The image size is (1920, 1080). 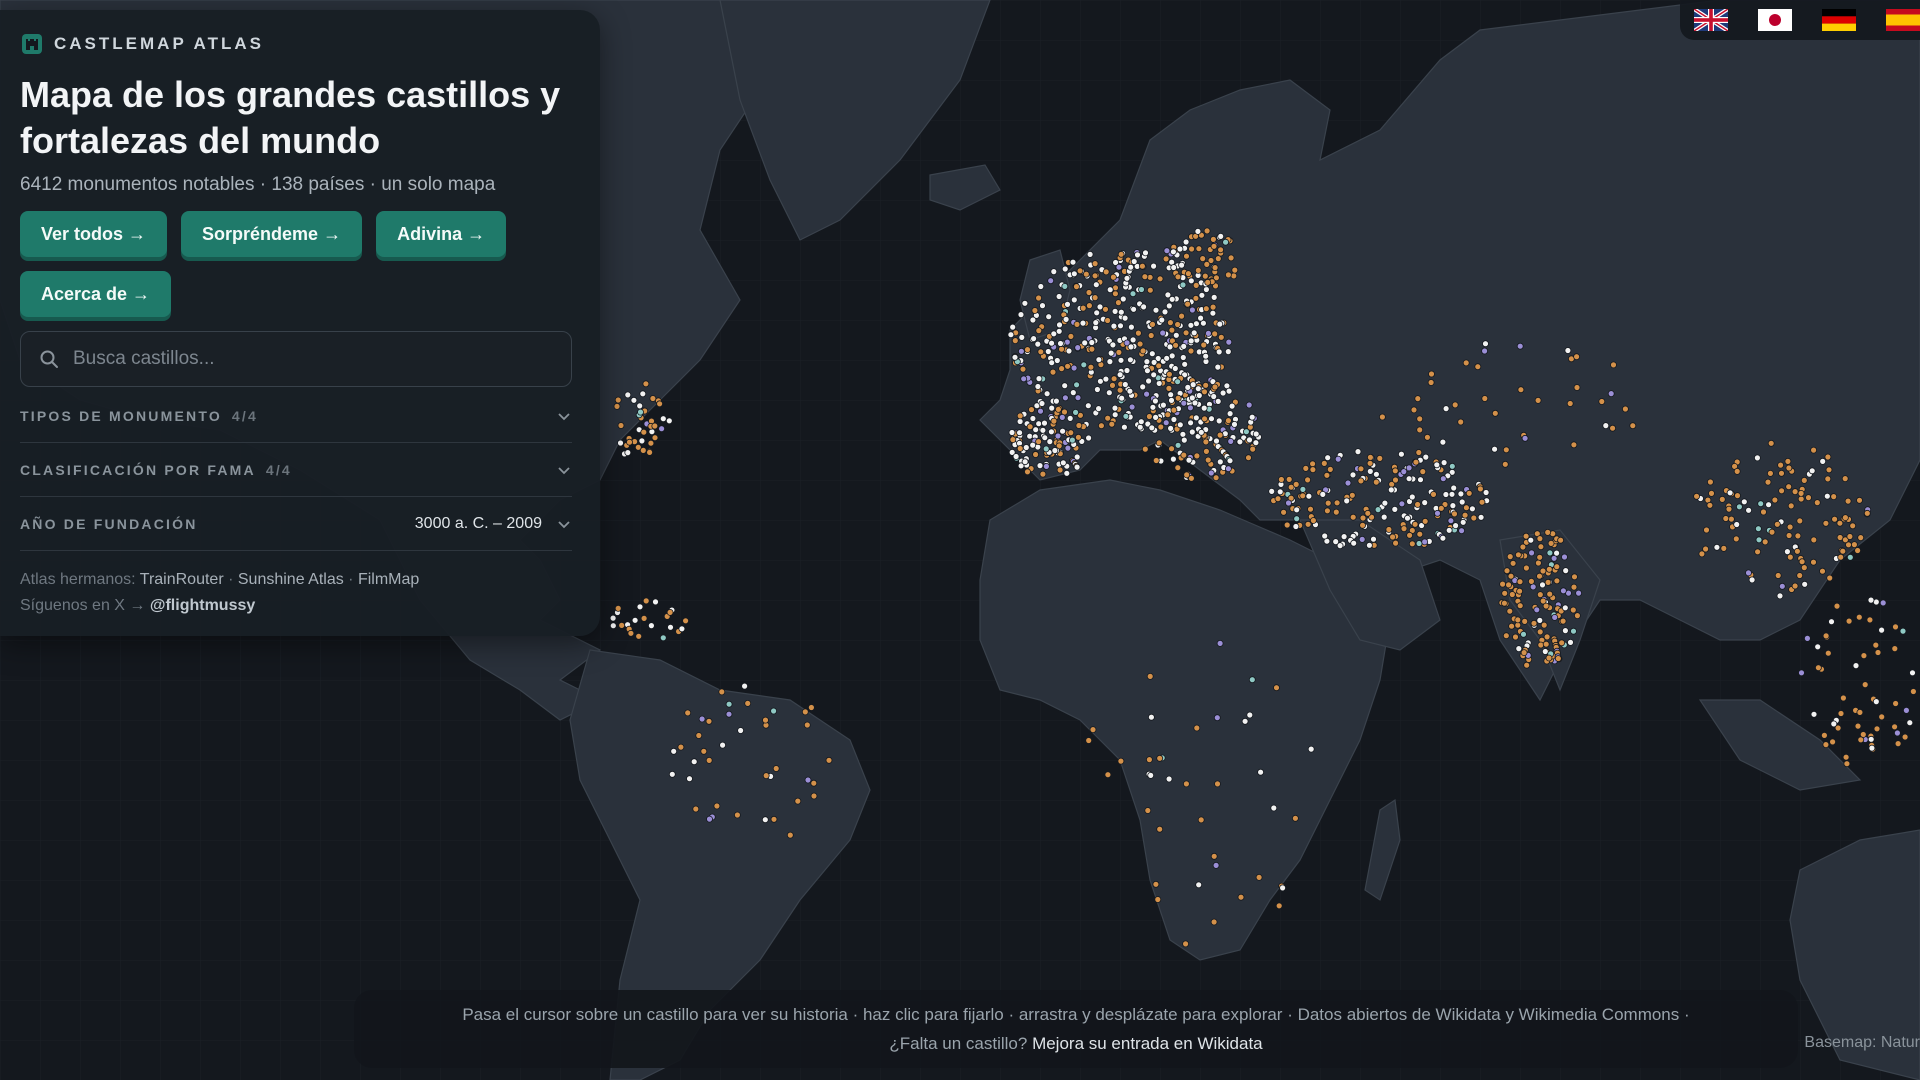 I want to click on link-trainrouter: TrainRouter, so click(x=182, y=579).